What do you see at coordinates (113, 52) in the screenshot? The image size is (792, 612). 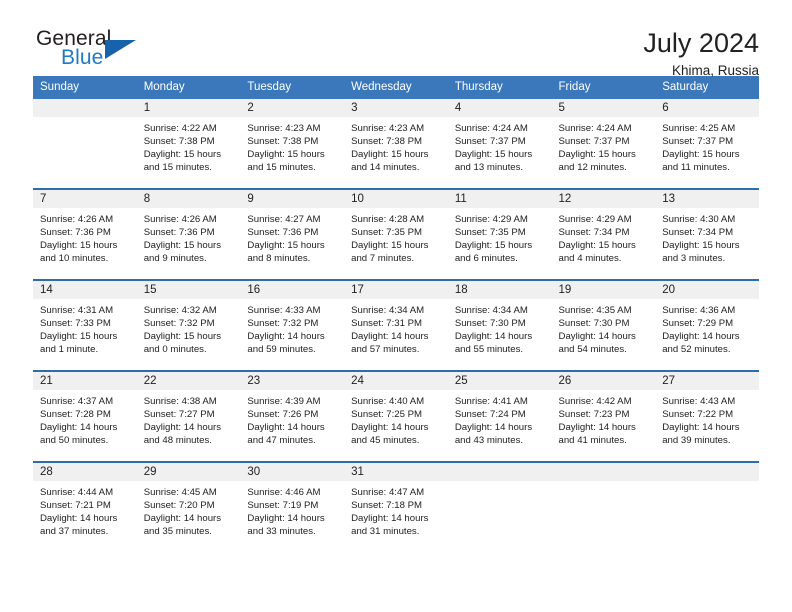 I see `generalblue-logo: General Blue` at bounding box center [113, 52].